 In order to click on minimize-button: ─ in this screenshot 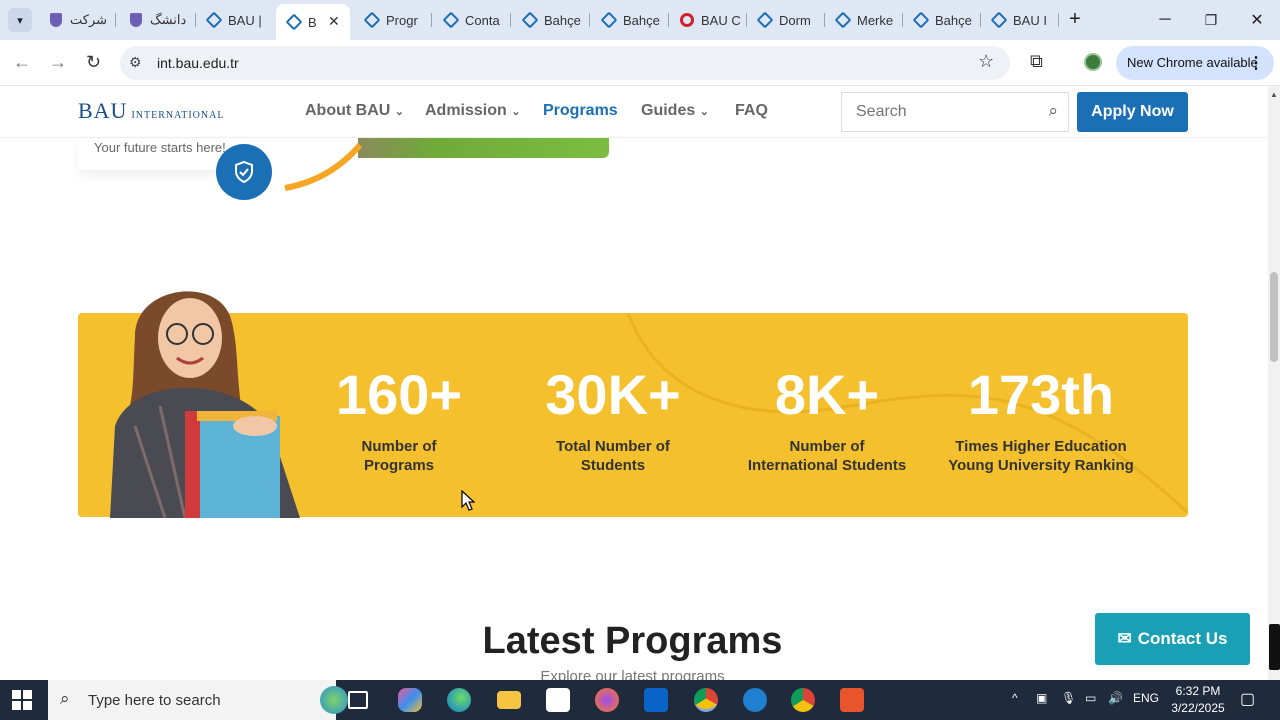, I will do `click(1165, 20)`.